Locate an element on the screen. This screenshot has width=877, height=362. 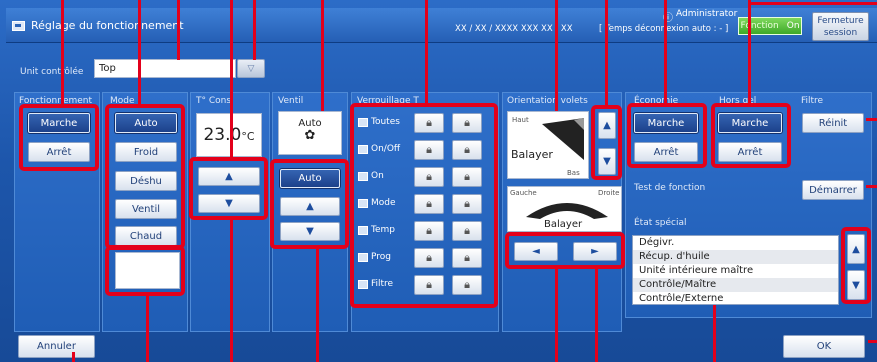
louver-down-button: ▼ is located at coordinates (607, 161).